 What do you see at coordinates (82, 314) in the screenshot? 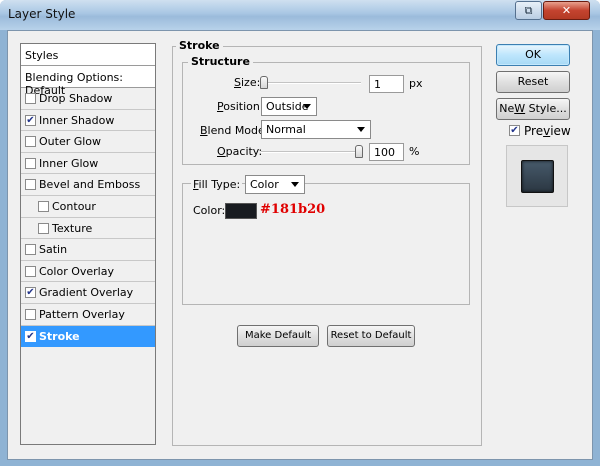
I see `style-item-label: Pattern Overlay` at bounding box center [82, 314].